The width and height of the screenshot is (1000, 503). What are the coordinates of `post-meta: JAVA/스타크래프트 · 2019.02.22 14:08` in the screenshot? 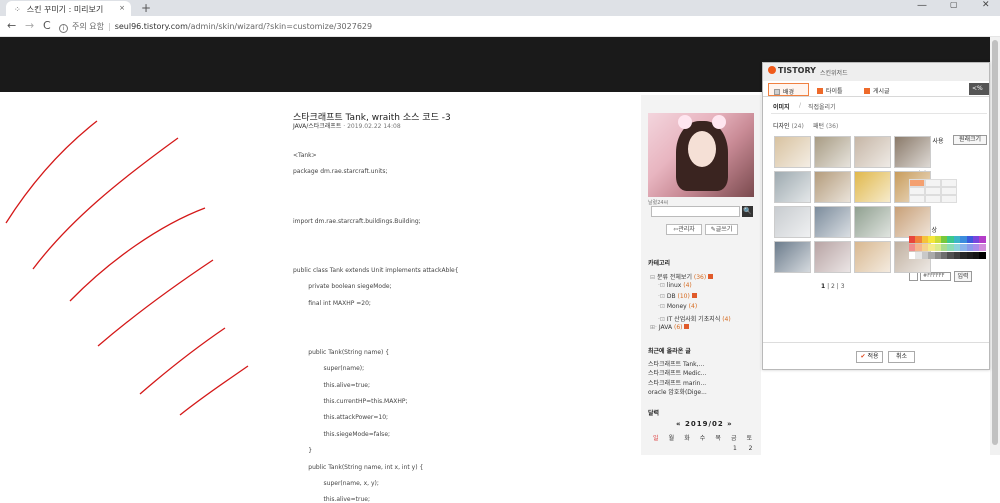 It's located at (347, 126).